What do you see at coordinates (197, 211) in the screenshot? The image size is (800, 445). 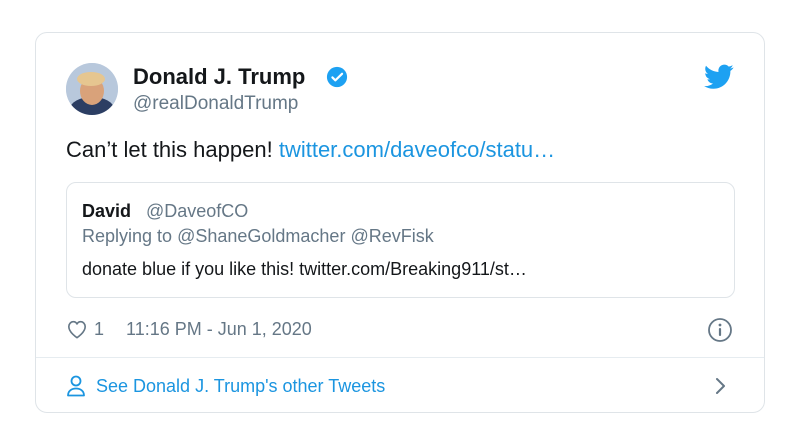 I see `quoted-author-handle: @DaveofCO` at bounding box center [197, 211].